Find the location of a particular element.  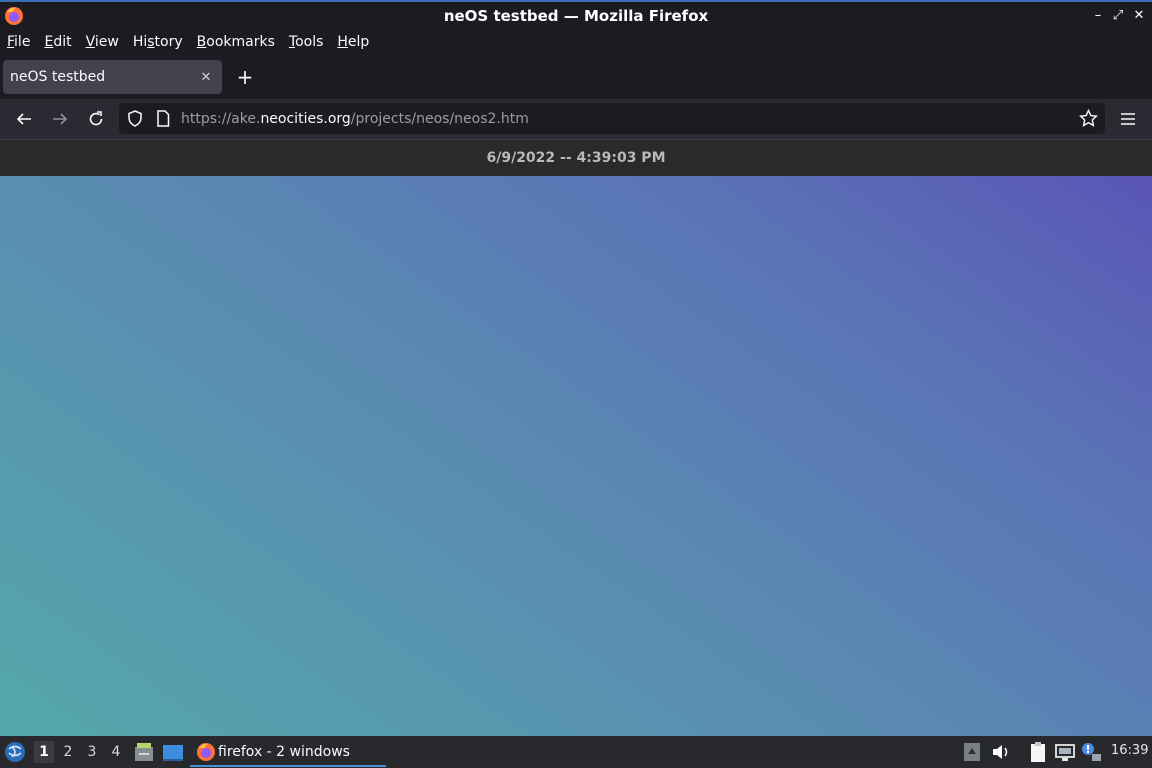

workspace-3: 3 is located at coordinates (92, 752).